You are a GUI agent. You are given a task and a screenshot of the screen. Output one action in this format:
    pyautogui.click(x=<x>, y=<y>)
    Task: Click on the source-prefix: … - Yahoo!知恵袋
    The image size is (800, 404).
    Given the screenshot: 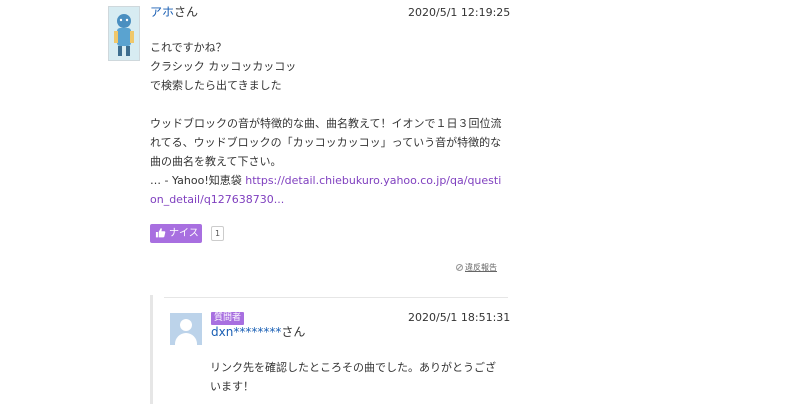 What is the action you would take?
    pyautogui.click(x=198, y=180)
    